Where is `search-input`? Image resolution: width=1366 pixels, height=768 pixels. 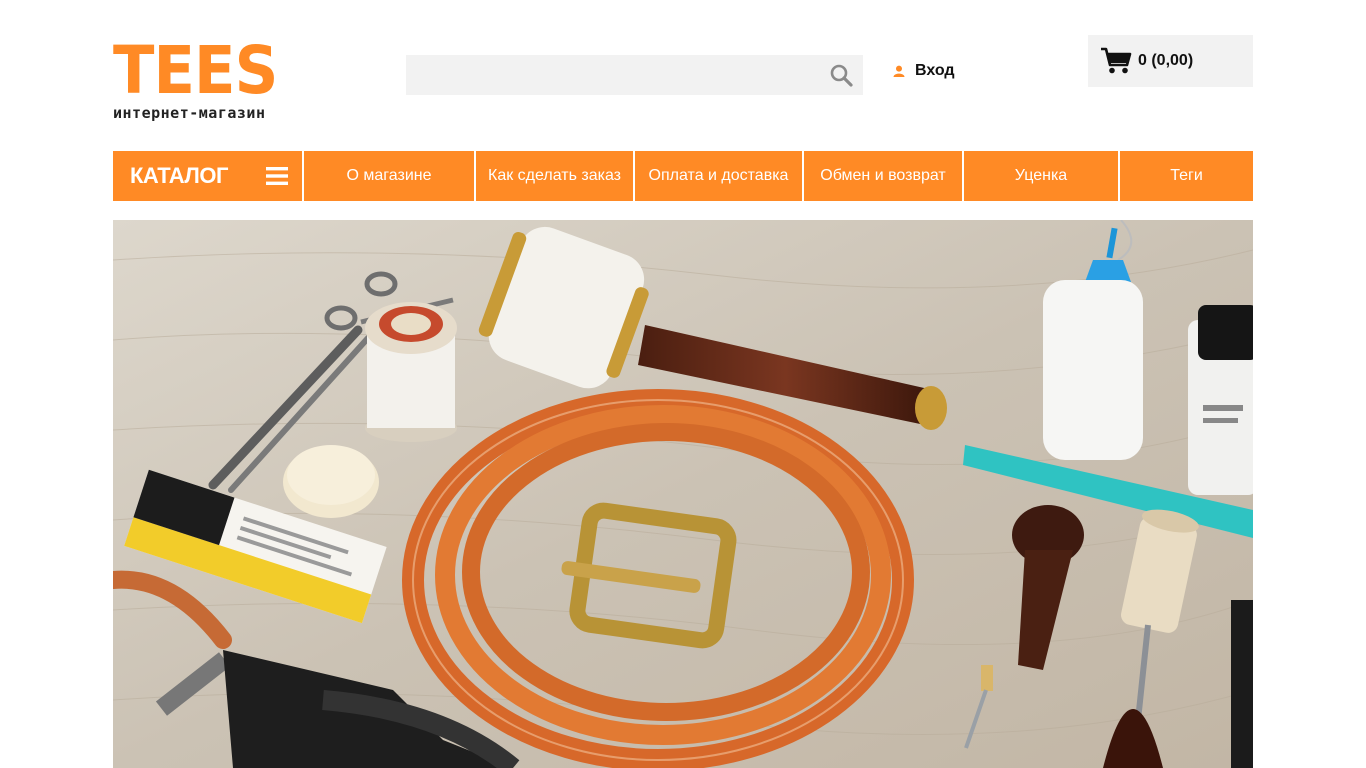 search-input is located at coordinates (606, 75).